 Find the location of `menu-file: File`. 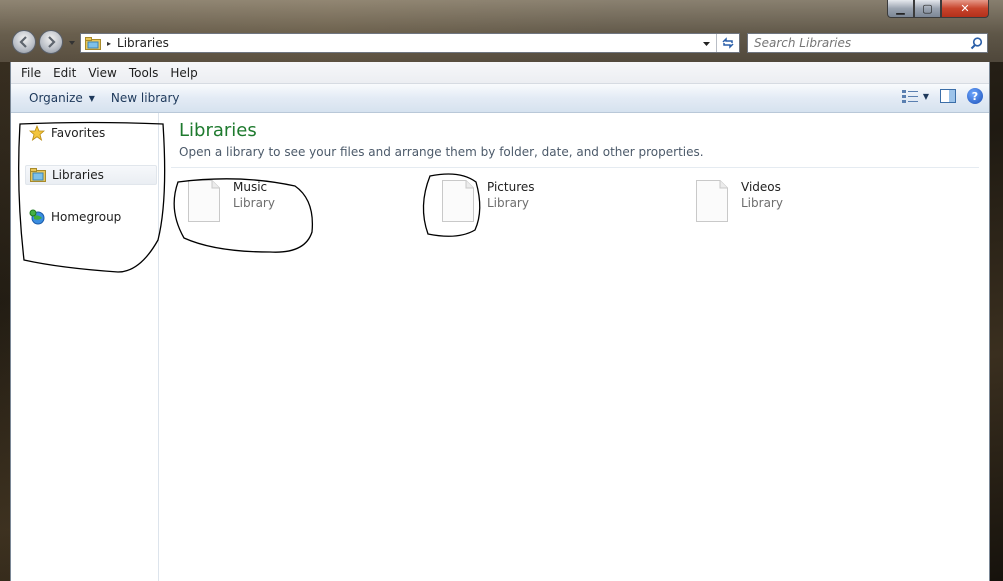

menu-file: File is located at coordinates (31, 73).